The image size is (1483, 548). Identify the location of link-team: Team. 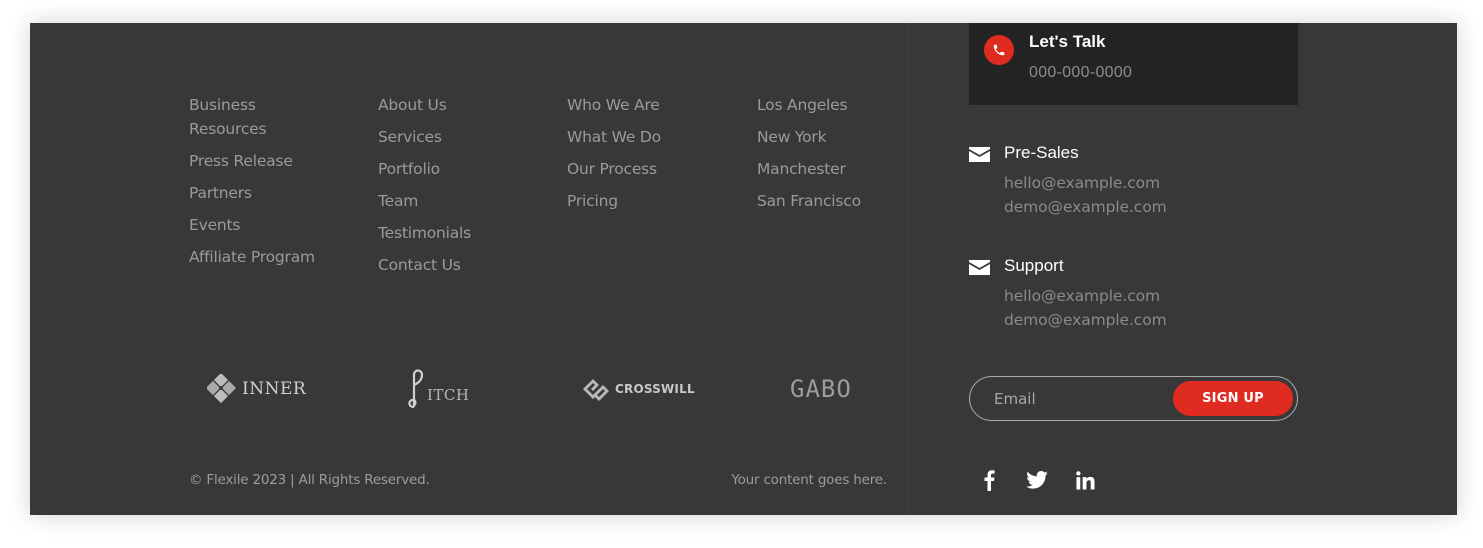
(458, 201).